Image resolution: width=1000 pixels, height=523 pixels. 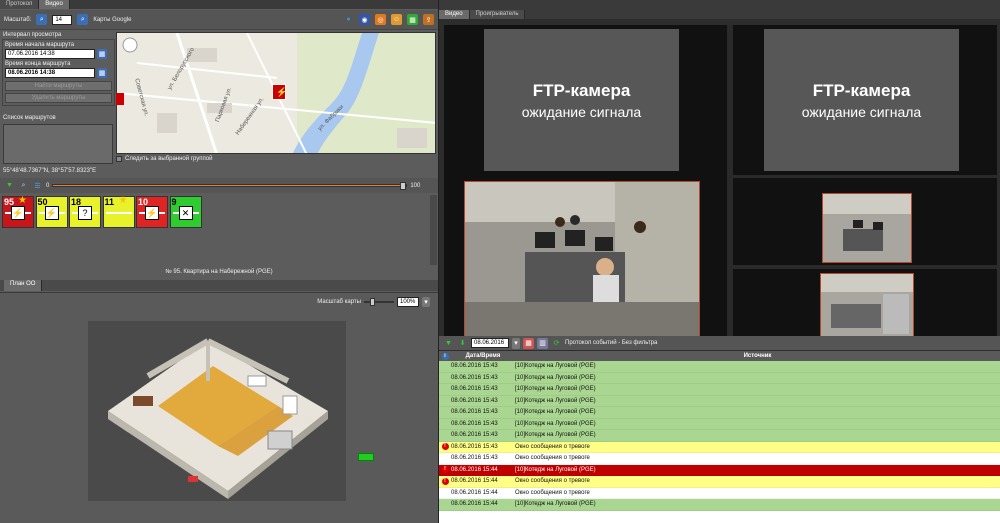 I want to click on right-tabbar: Видео Проигрыватель, so click(x=719, y=14).